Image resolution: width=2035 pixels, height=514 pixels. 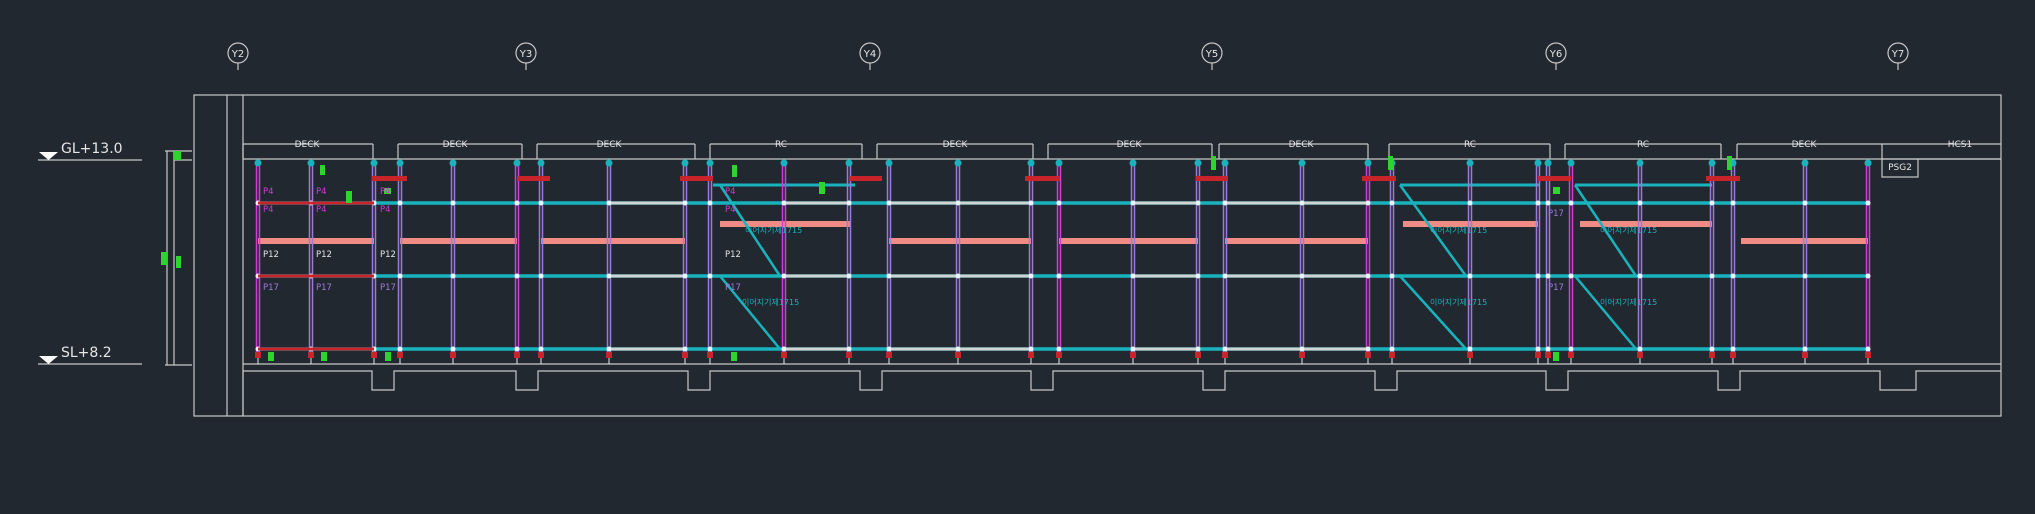 I want to click on post-label-p17: P17, so click(x=1556, y=288).